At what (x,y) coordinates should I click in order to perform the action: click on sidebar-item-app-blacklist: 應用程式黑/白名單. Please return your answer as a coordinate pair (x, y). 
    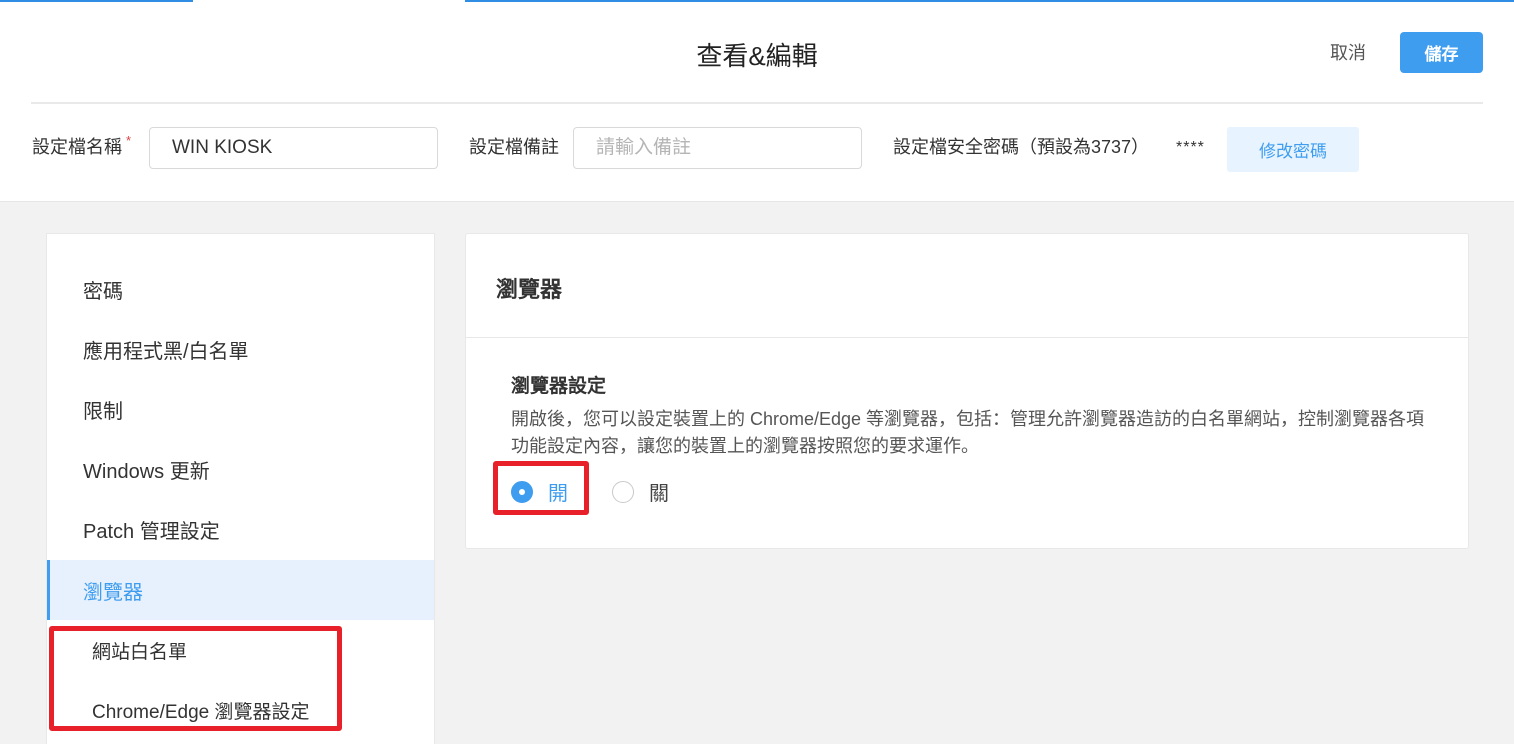
    Looking at the image, I should click on (240, 349).